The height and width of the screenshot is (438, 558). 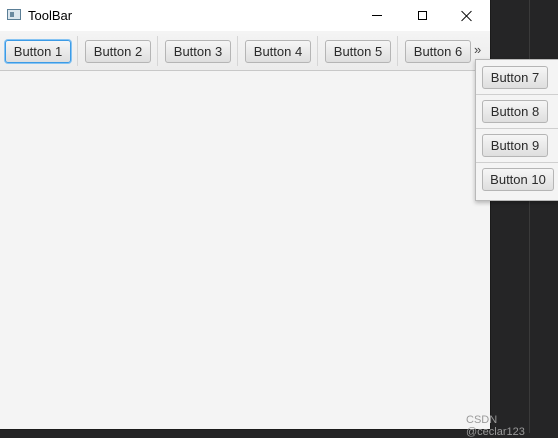 I want to click on maximize-icon, so click(x=422, y=15).